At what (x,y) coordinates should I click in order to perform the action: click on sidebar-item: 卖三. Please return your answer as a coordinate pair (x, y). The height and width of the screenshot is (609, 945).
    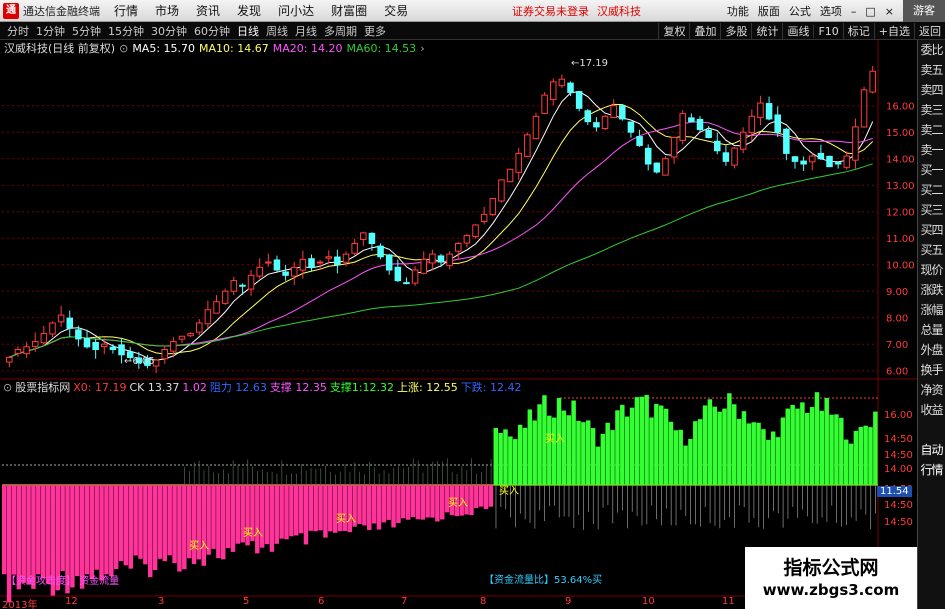
    Looking at the image, I should click on (931, 110).